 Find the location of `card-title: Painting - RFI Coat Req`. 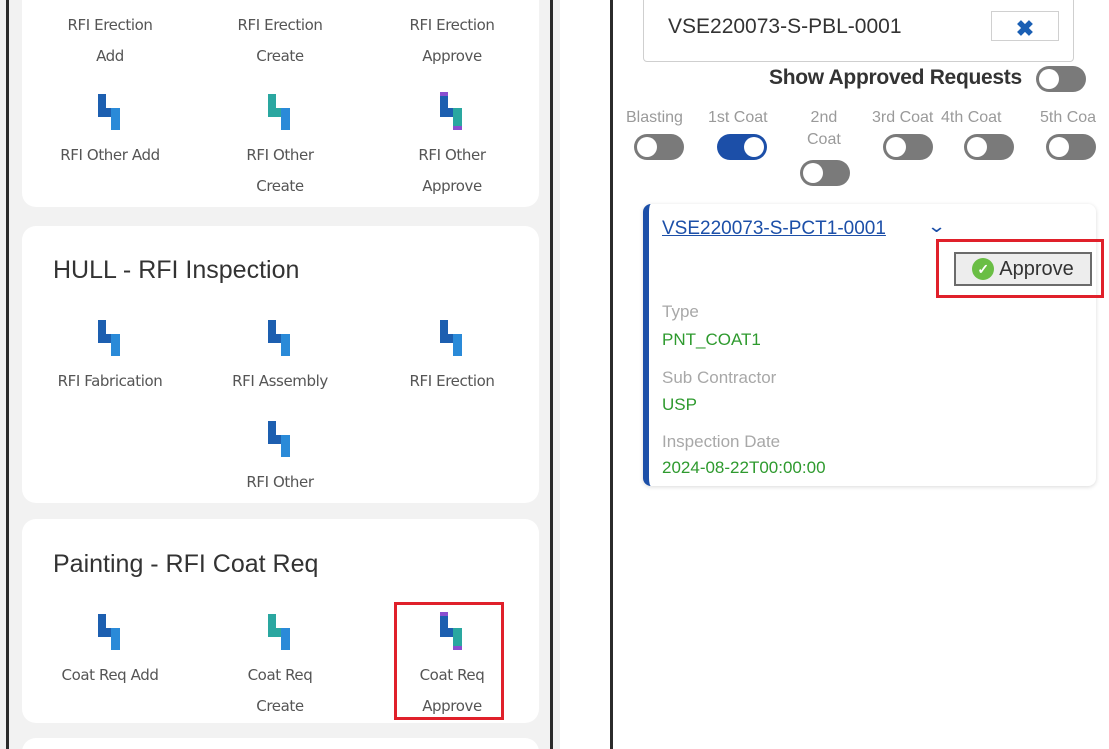

card-title: Painting - RFI Coat Req is located at coordinates (186, 564).